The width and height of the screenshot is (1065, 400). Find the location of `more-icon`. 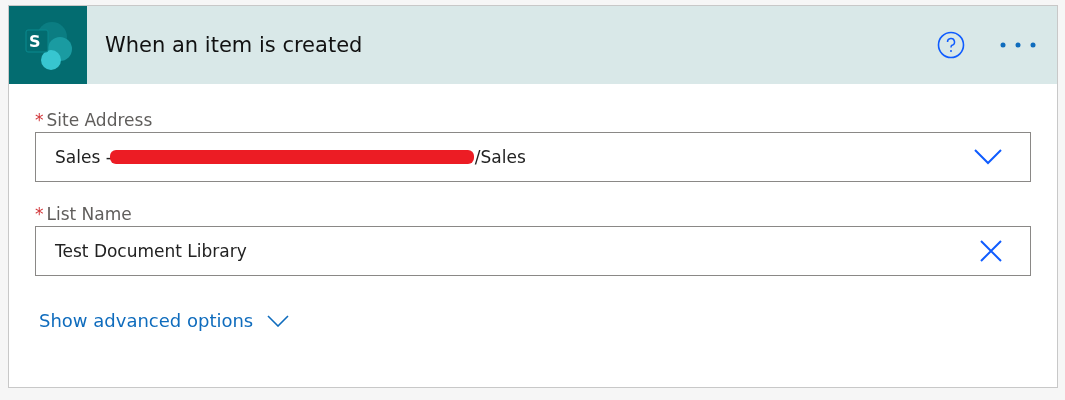

more-icon is located at coordinates (1018, 45).